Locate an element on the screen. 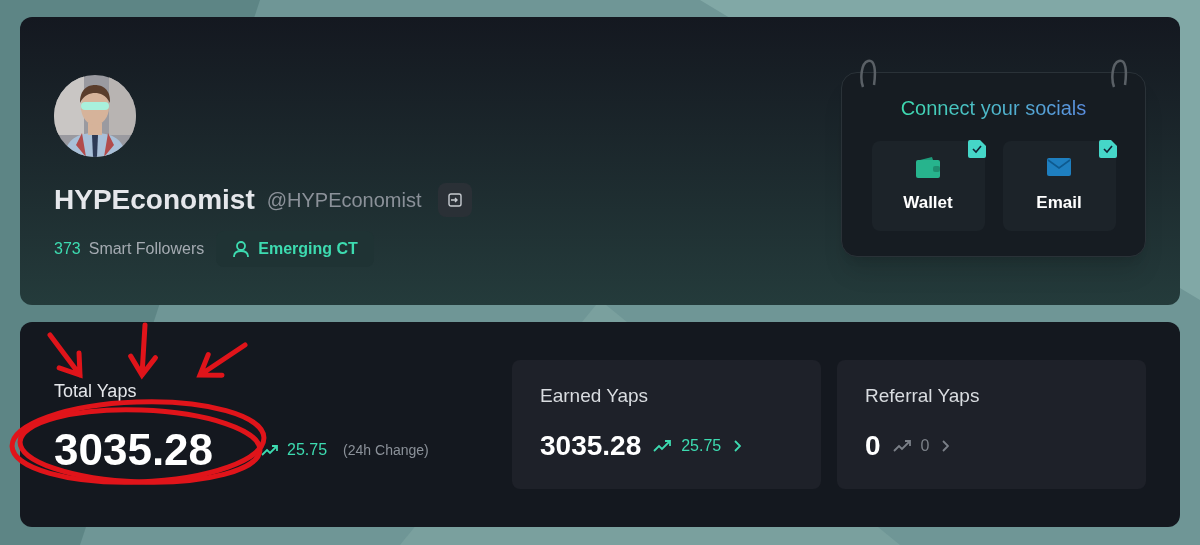  envelope-icon is located at coordinates (1059, 167).